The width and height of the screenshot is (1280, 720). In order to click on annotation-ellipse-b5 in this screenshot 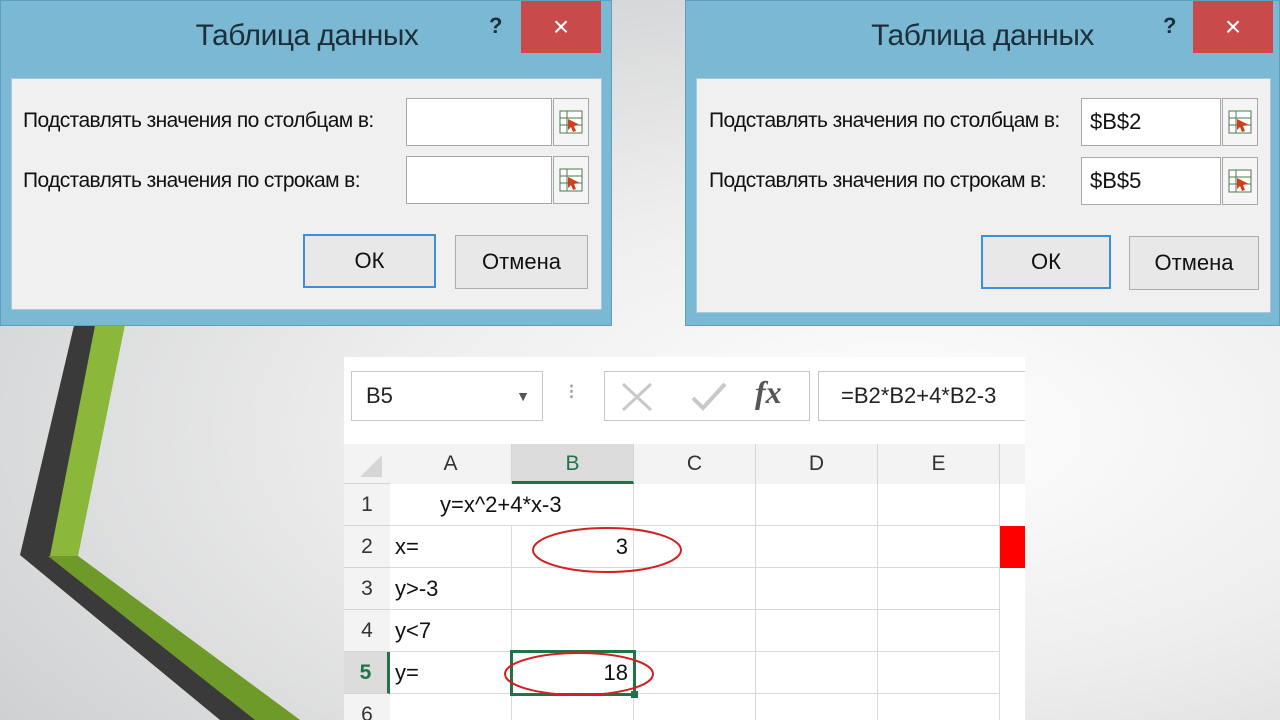, I will do `click(579, 674)`.